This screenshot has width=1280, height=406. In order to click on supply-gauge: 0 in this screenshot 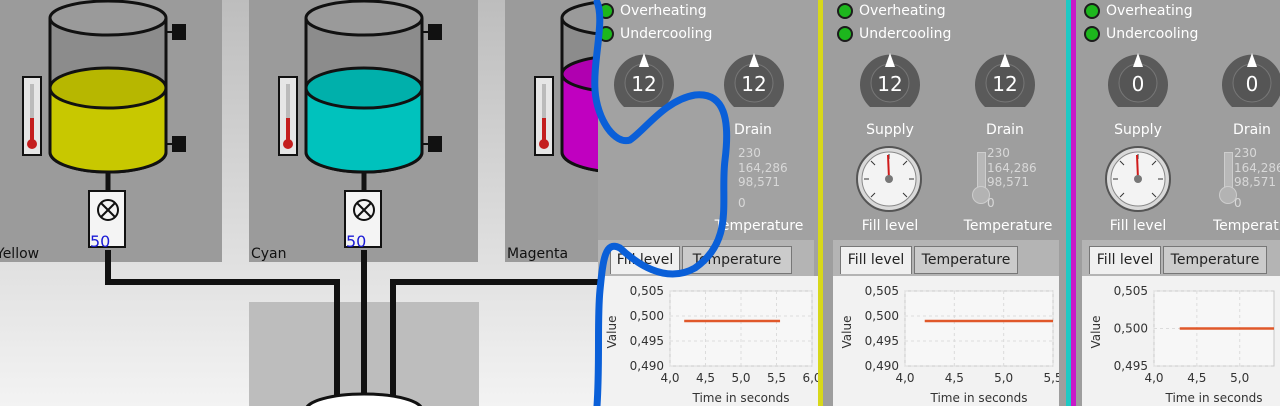, I will do `click(1138, 80)`.